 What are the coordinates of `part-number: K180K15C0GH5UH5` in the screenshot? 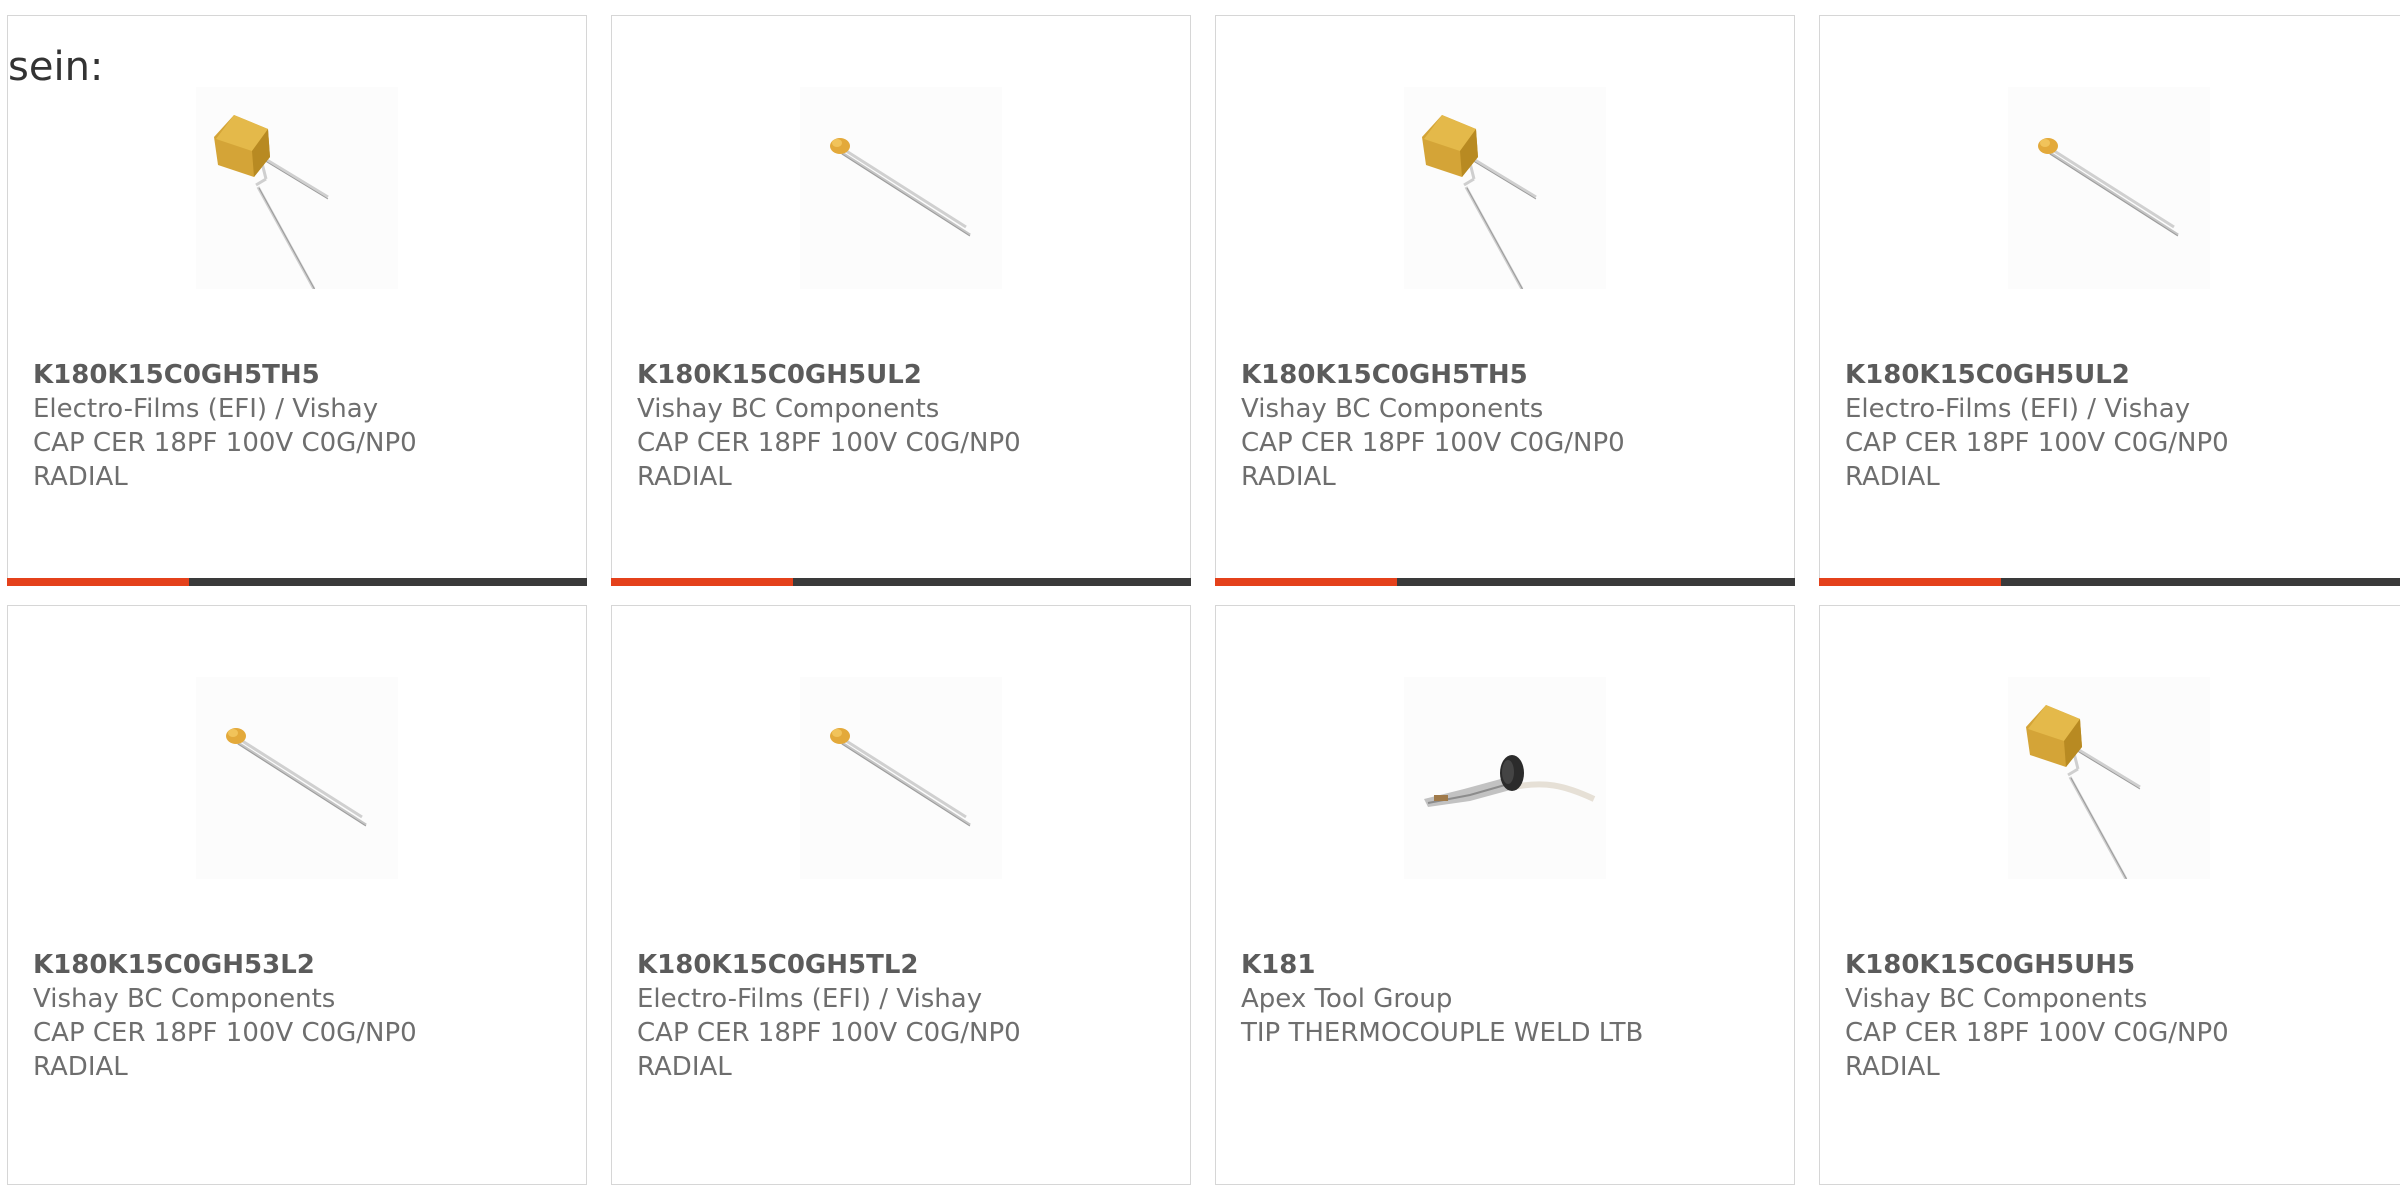 It's located at (2113, 965).